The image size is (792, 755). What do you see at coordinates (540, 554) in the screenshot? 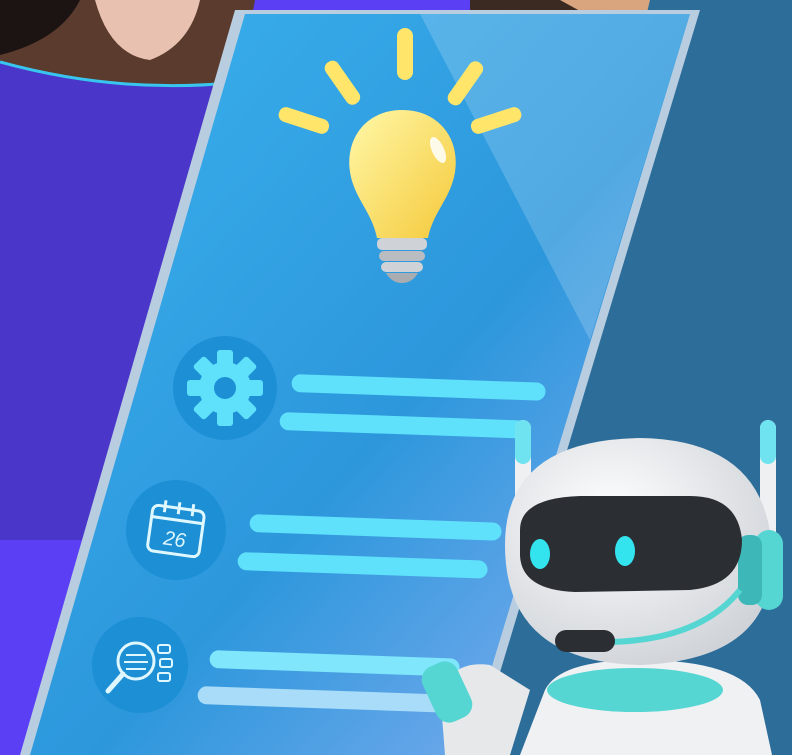
I see `robot-left-eye` at bounding box center [540, 554].